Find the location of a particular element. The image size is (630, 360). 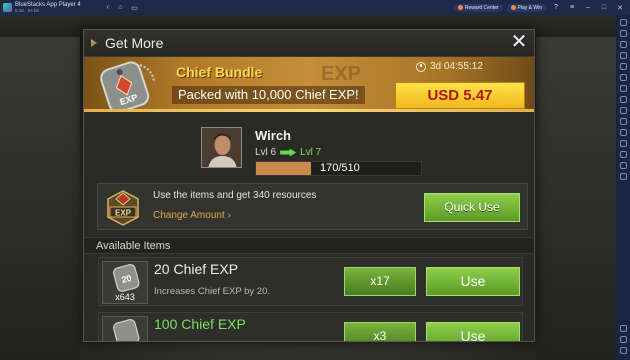

shake-icon is located at coordinates (623, 154).